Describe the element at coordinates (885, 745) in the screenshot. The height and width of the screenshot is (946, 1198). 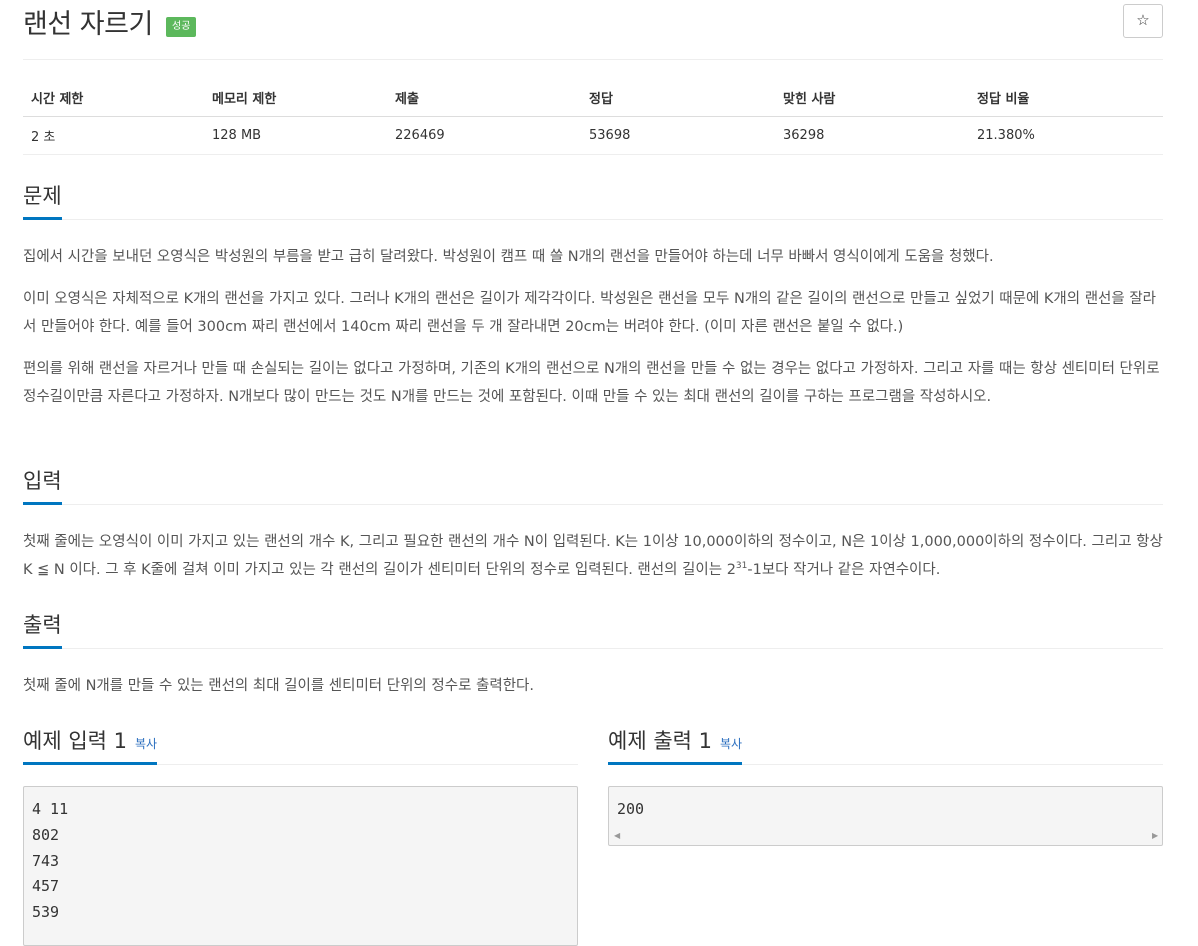
I see `sample-output-header: 예제 출력 1 복사` at that location.